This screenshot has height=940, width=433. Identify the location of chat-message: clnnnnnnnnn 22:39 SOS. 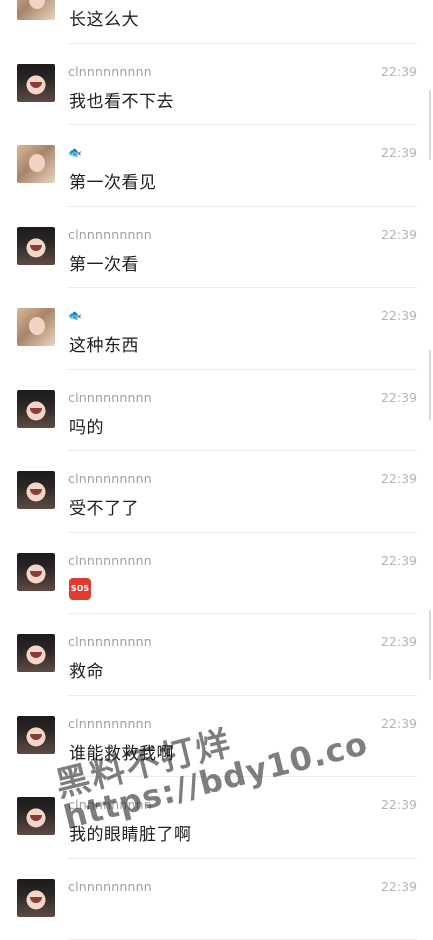
(216, 574).